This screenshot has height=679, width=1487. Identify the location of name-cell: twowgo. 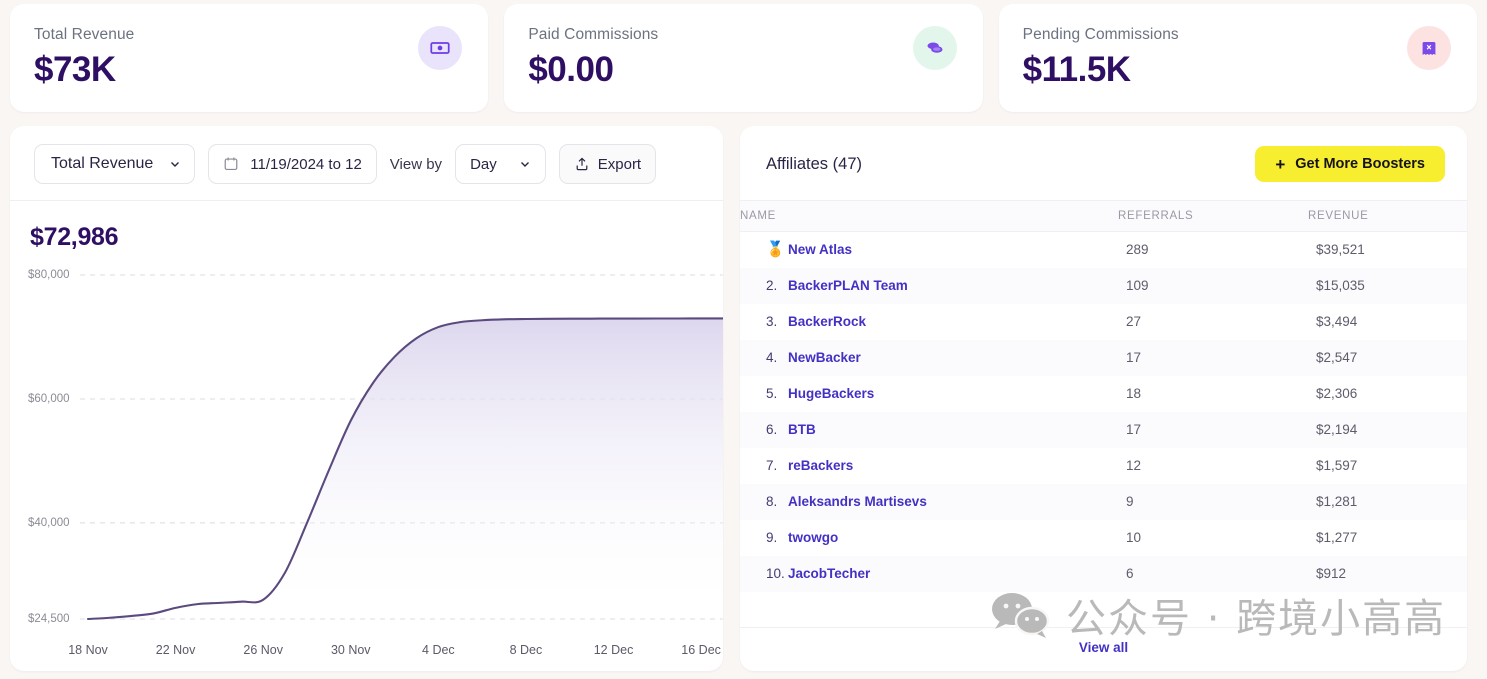
(953, 538).